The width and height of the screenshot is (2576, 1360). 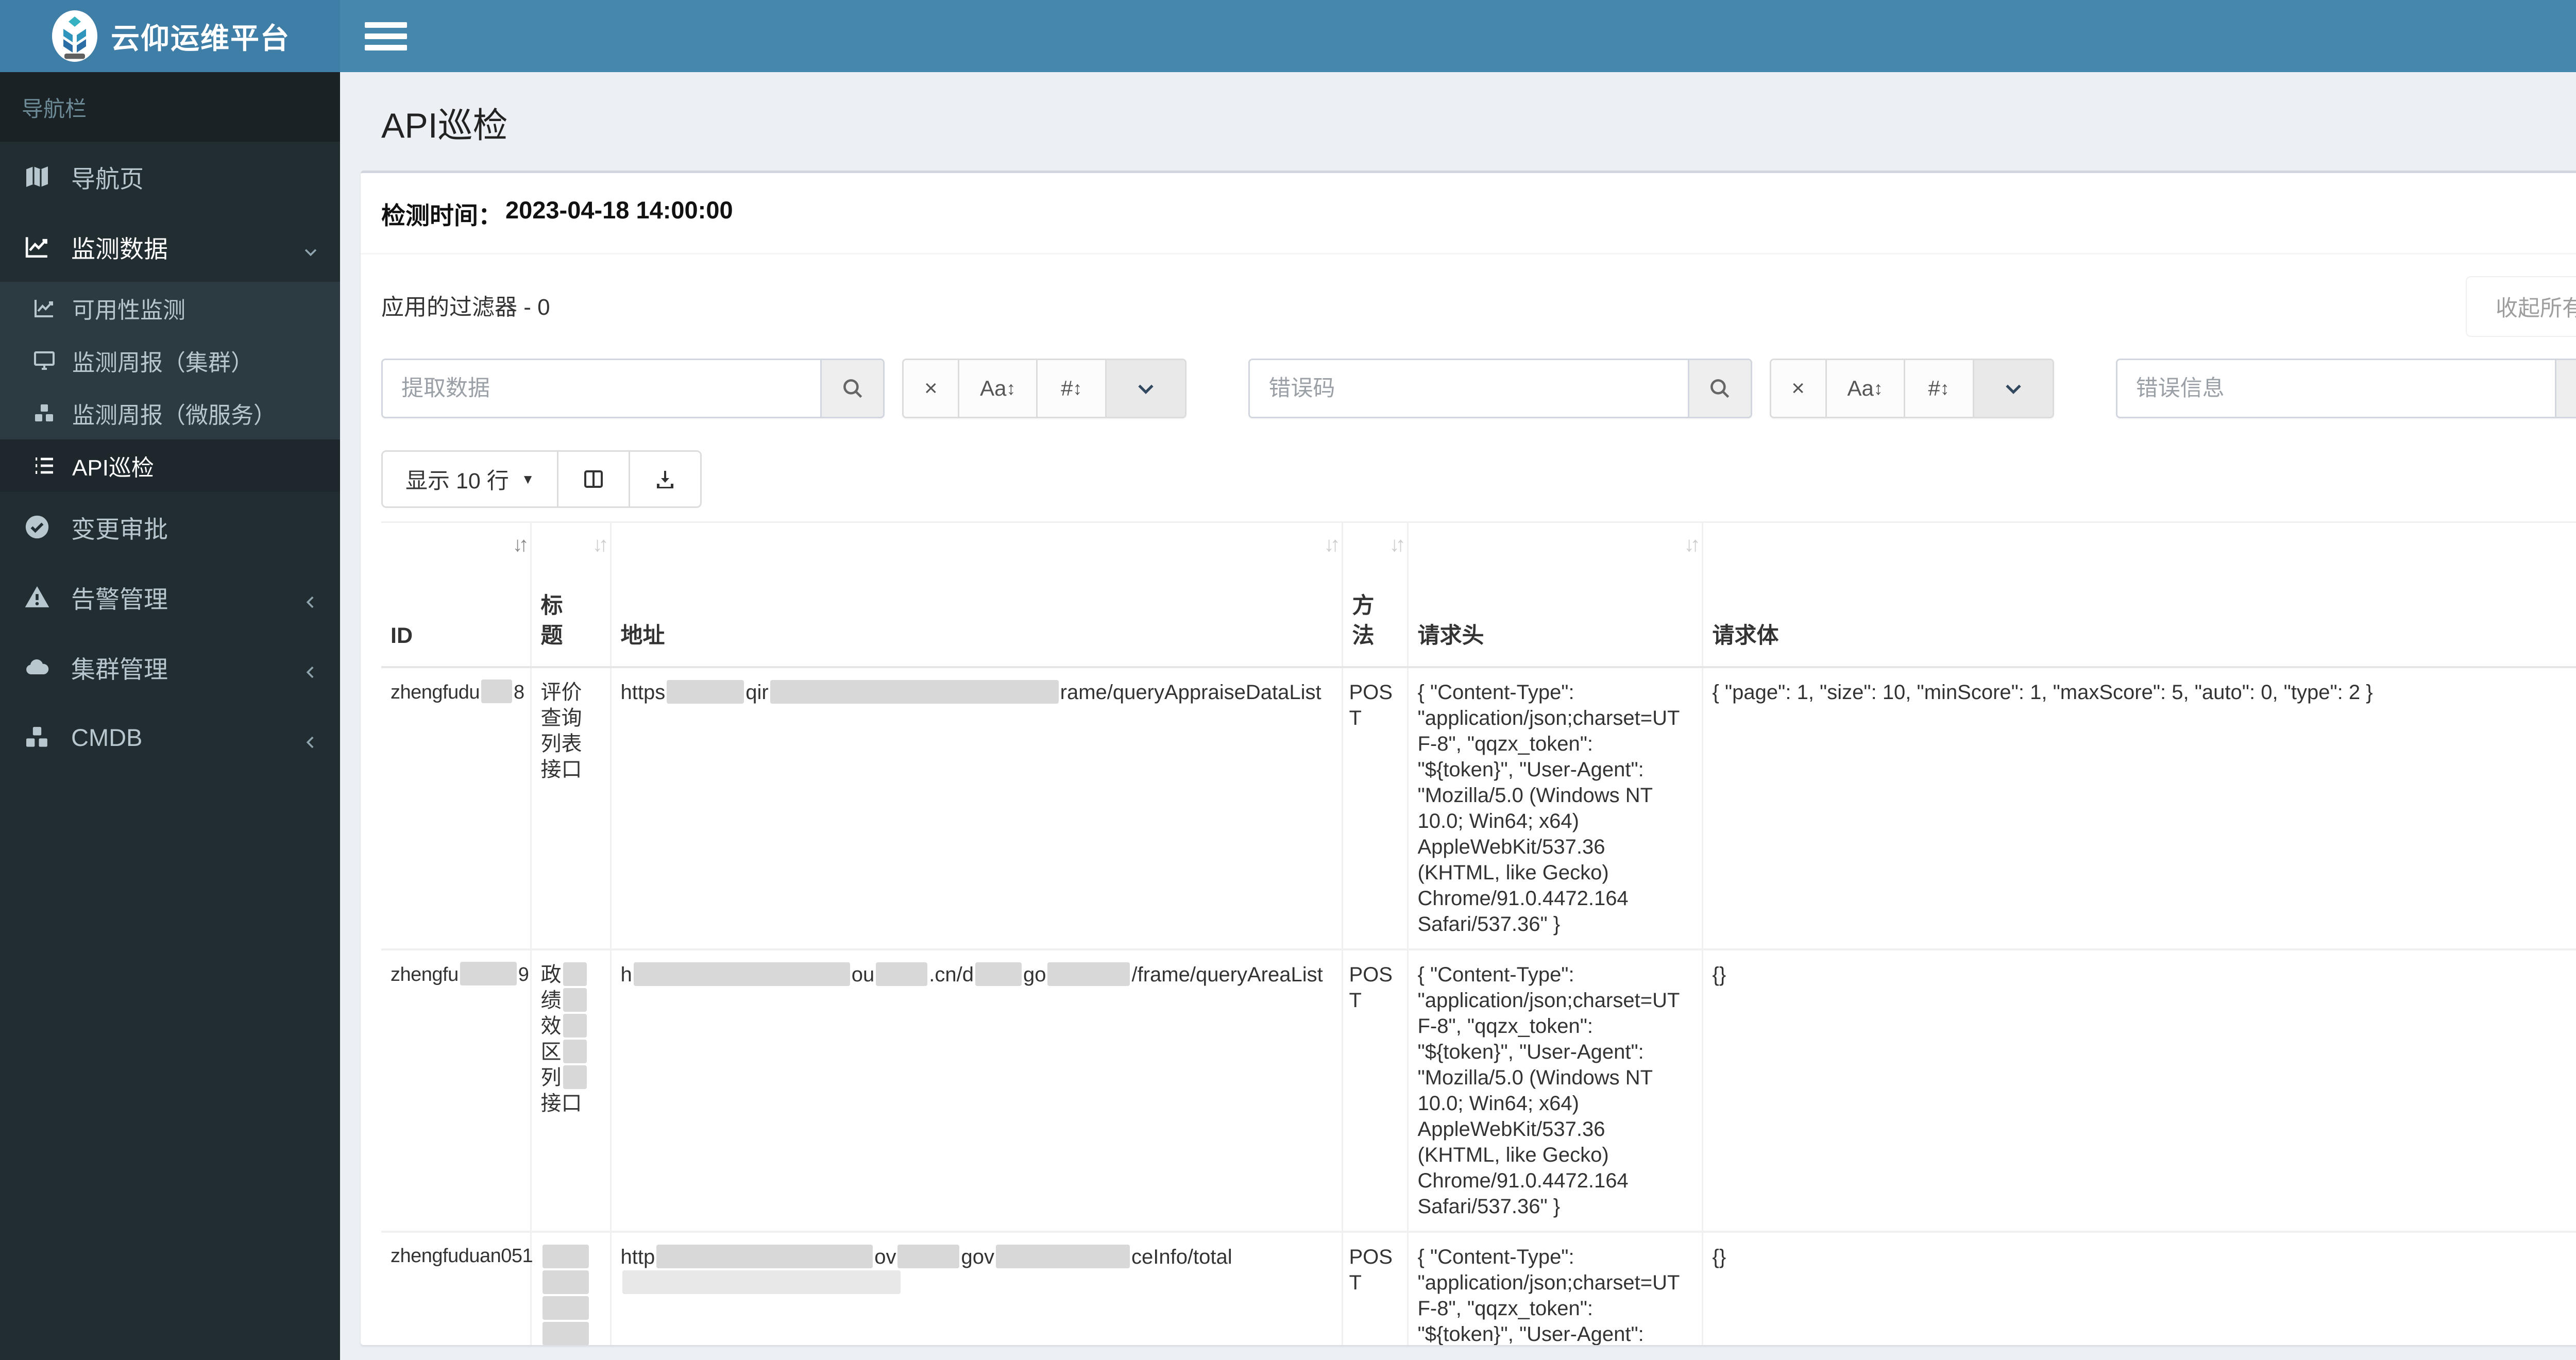 I want to click on cell-title: 接, so click(x=571, y=1288).